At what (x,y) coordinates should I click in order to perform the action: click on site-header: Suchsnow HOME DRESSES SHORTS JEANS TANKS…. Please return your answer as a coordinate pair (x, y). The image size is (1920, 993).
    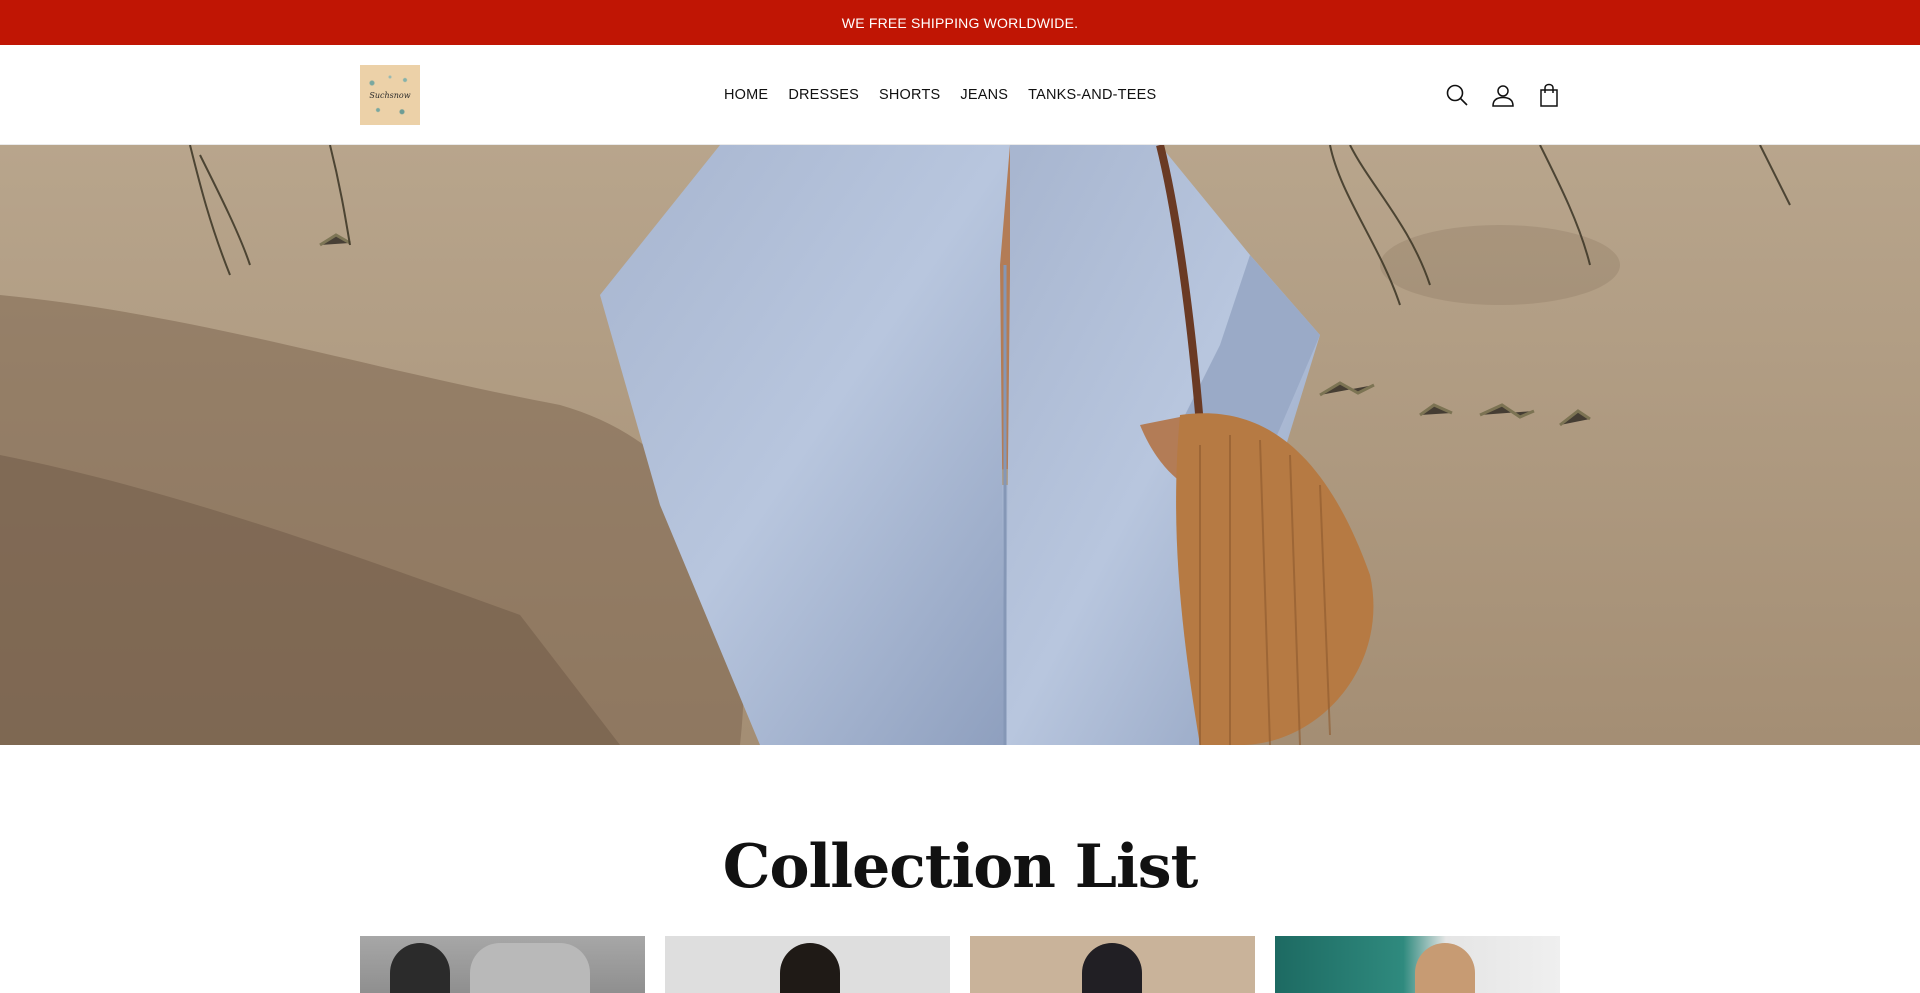
    Looking at the image, I should click on (960, 95).